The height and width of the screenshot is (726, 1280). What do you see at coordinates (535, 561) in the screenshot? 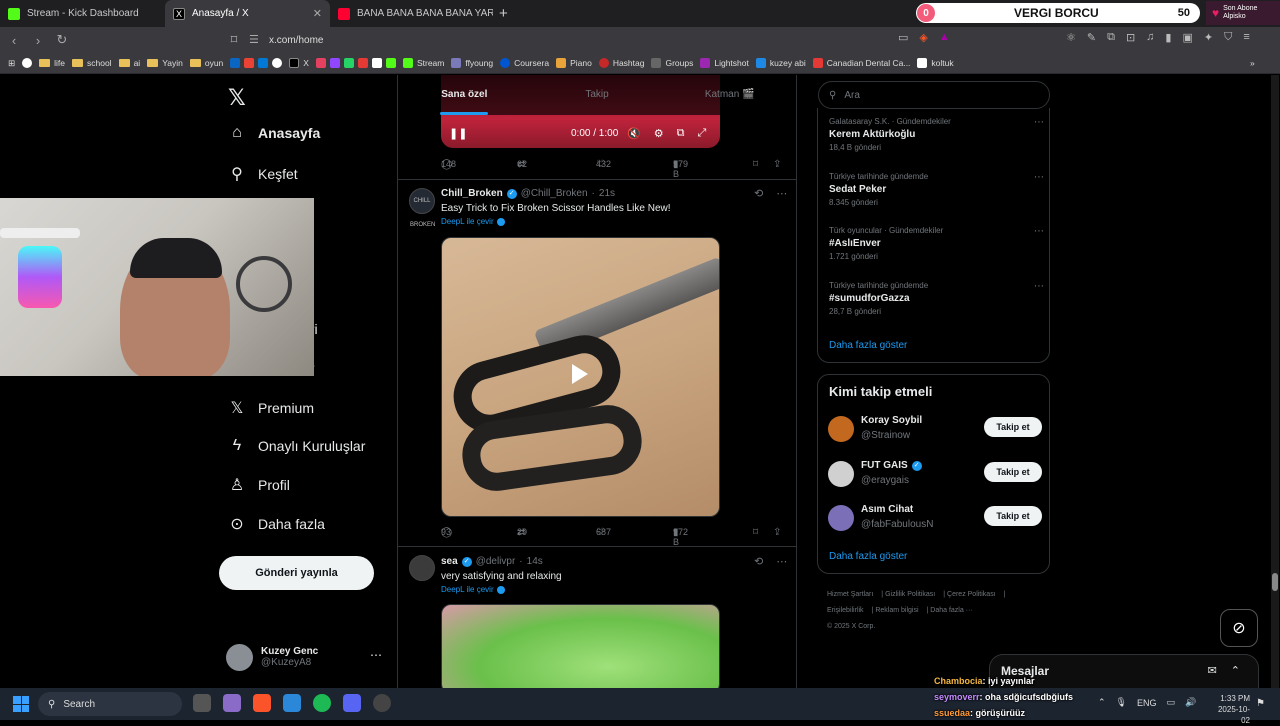
I see `tweet-time: 14s` at bounding box center [535, 561].